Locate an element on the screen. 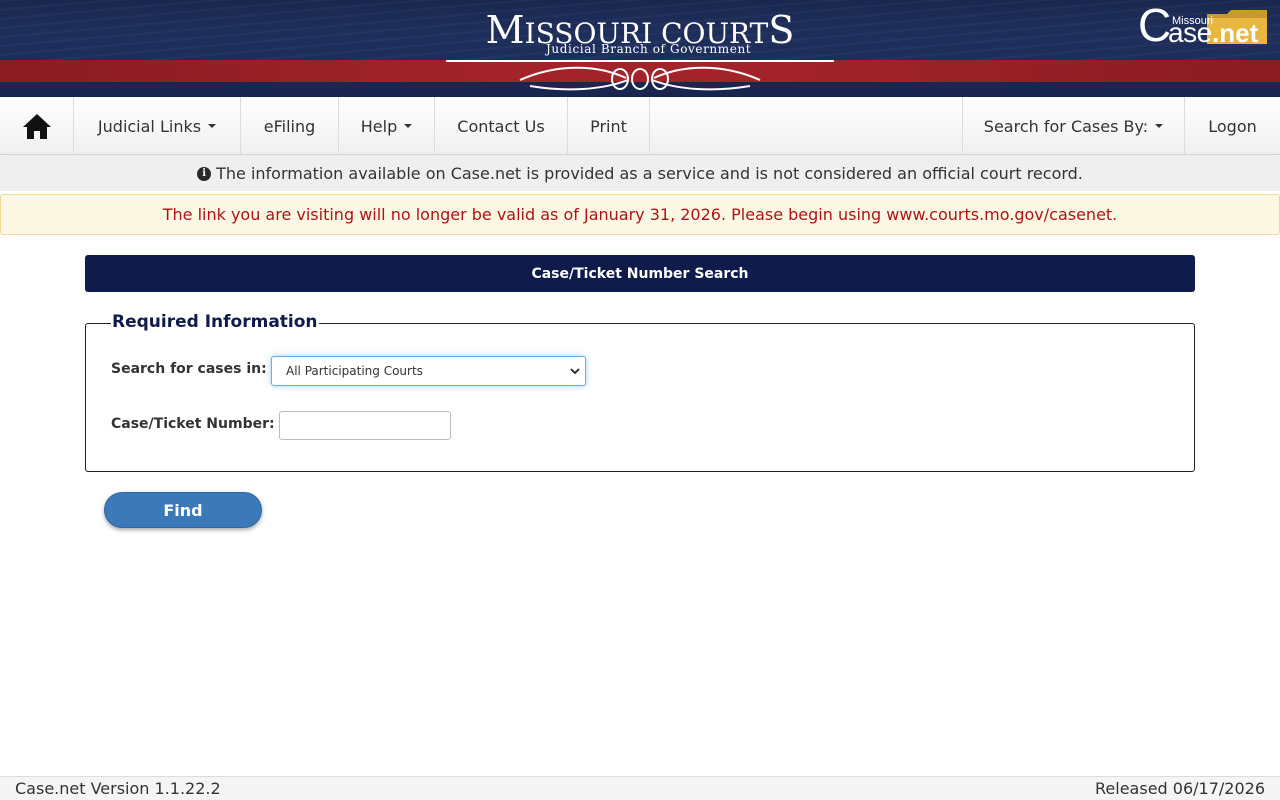  logo-subtitle: Judicial Branch of Government is located at coordinates (649, 49).